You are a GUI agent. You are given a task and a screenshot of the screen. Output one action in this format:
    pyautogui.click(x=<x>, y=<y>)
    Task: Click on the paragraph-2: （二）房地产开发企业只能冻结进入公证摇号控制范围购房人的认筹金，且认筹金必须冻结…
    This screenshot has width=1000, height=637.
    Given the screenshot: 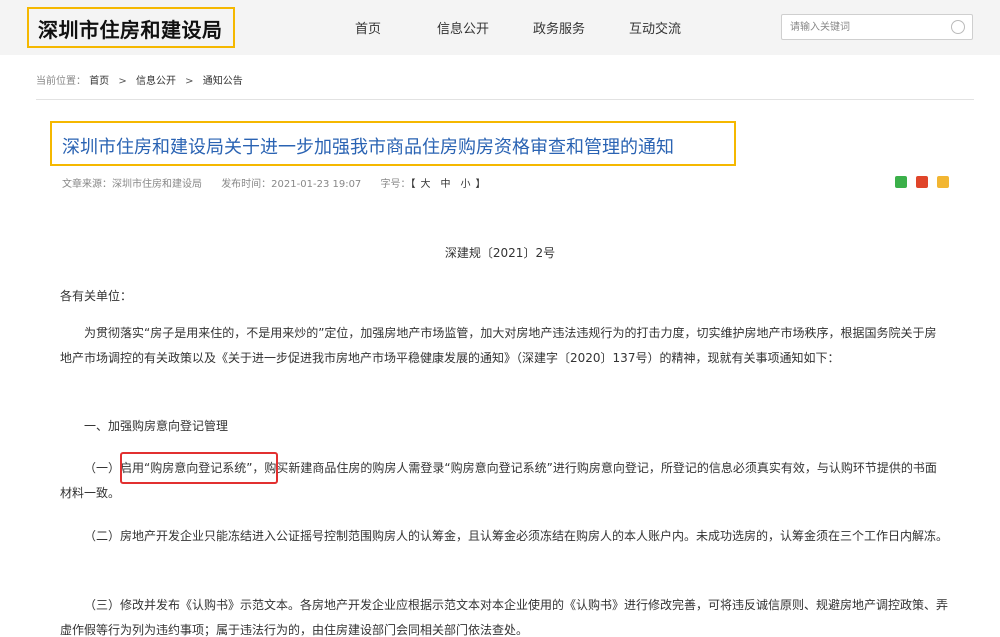 What is the action you would take?
    pyautogui.click(x=516, y=536)
    